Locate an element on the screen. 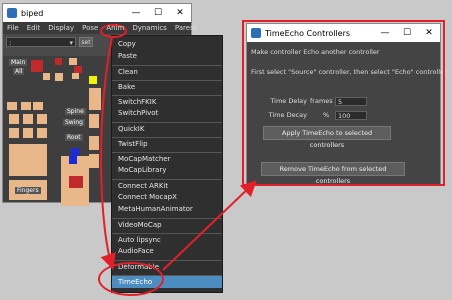 This screenshot has height=300, width=452. menu-file: File is located at coordinates (13, 28).